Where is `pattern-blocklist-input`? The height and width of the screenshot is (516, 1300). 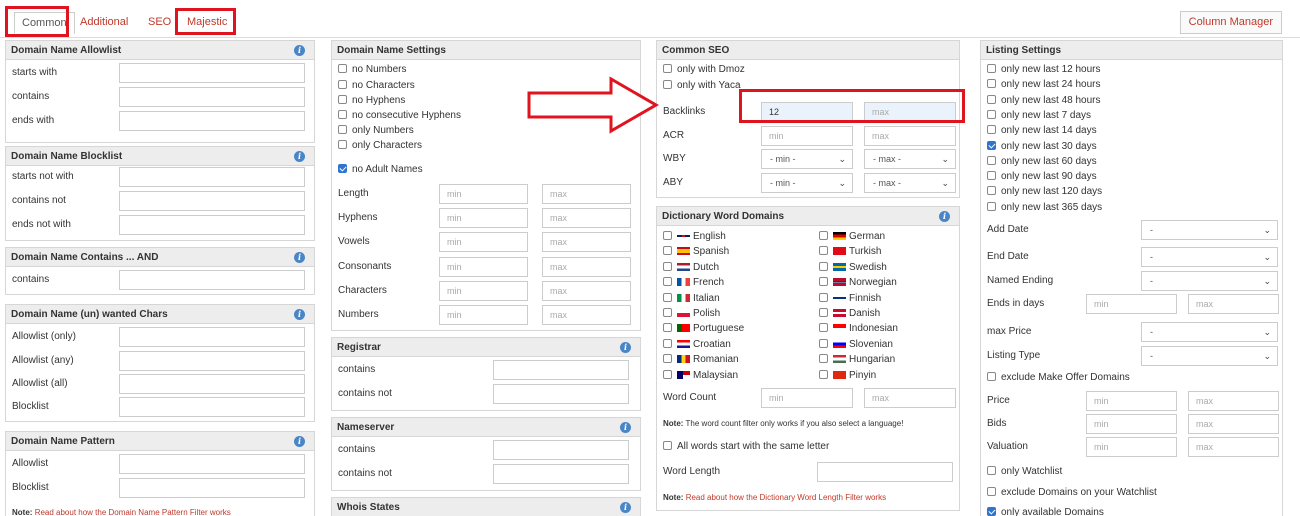 pattern-blocklist-input is located at coordinates (212, 488).